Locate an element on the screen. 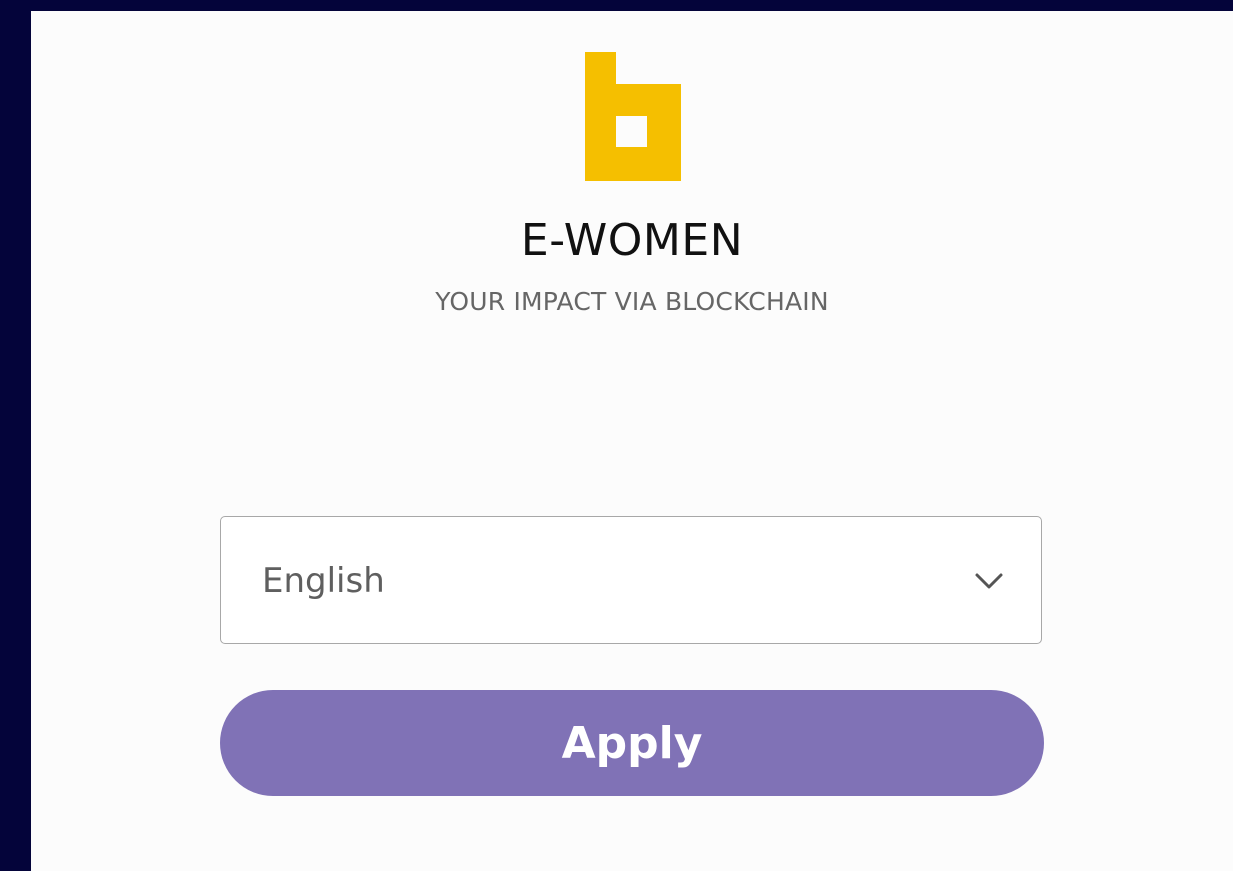 This screenshot has height=871, width=1233. e-women-logo-icon is located at coordinates (633, 116).